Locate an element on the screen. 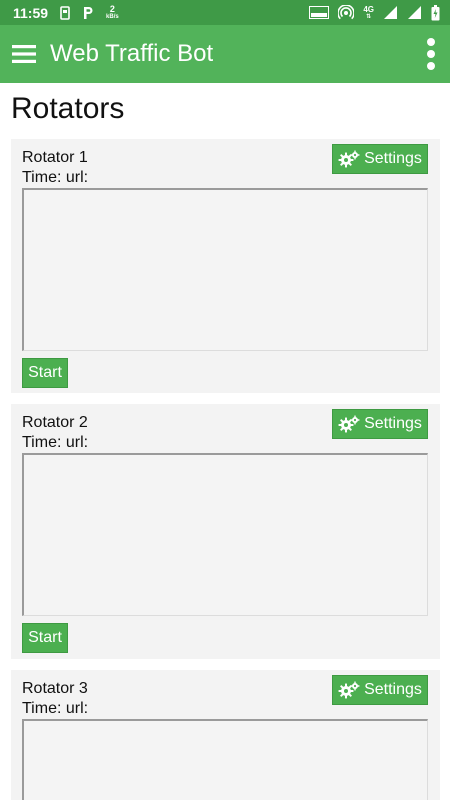  battery-charging-icon is located at coordinates (435, 12).